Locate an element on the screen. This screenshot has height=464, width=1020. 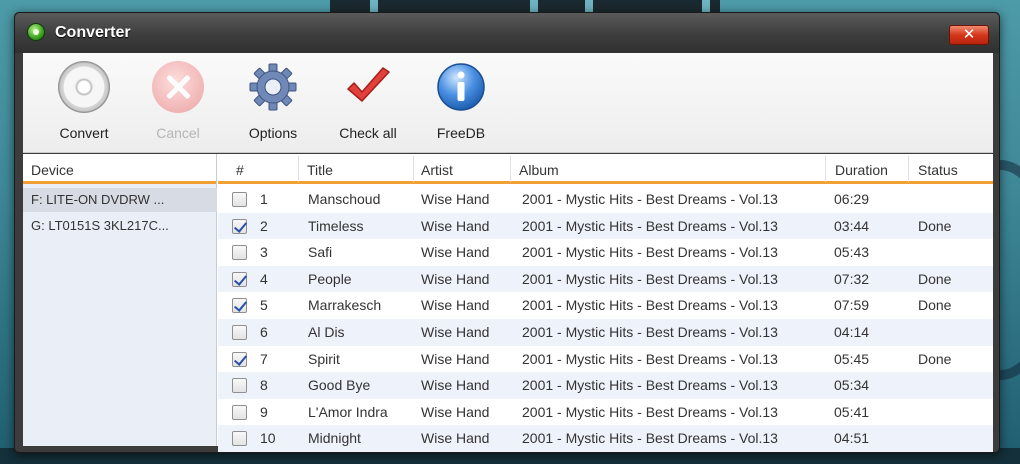
track-duration: 07:32 is located at coordinates (852, 278).